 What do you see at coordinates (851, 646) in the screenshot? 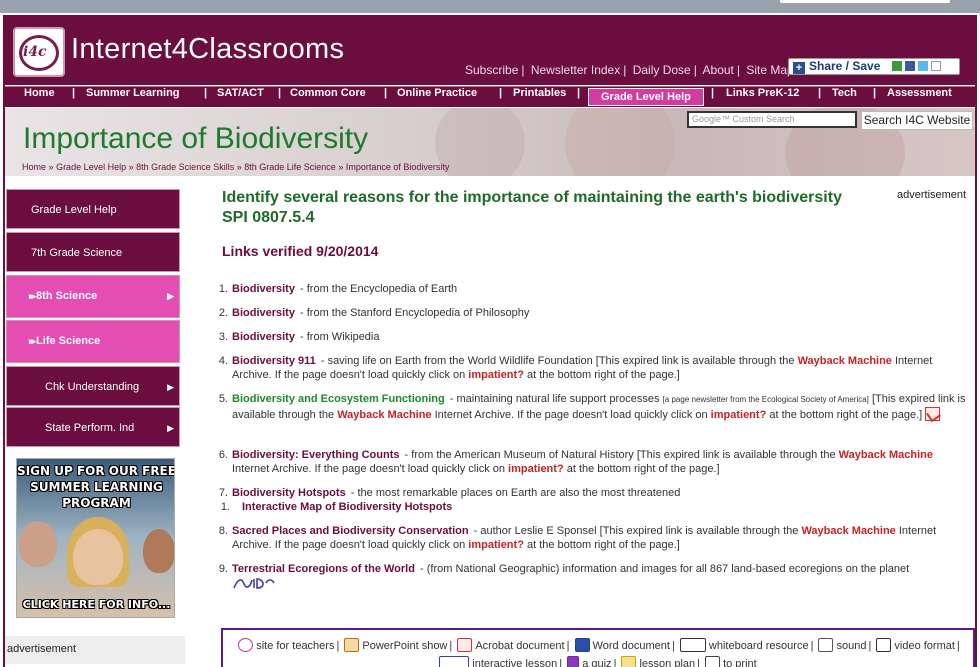
I see `legend-label: sound` at bounding box center [851, 646].